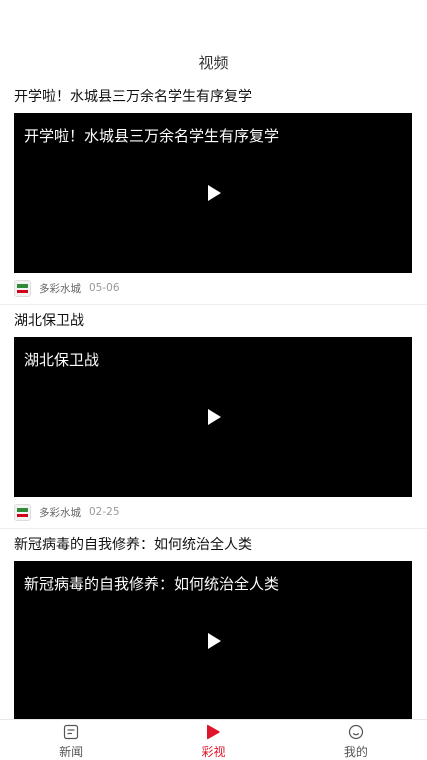 The width and height of the screenshot is (427, 760). I want to click on tab-label: 我的, so click(355, 752).